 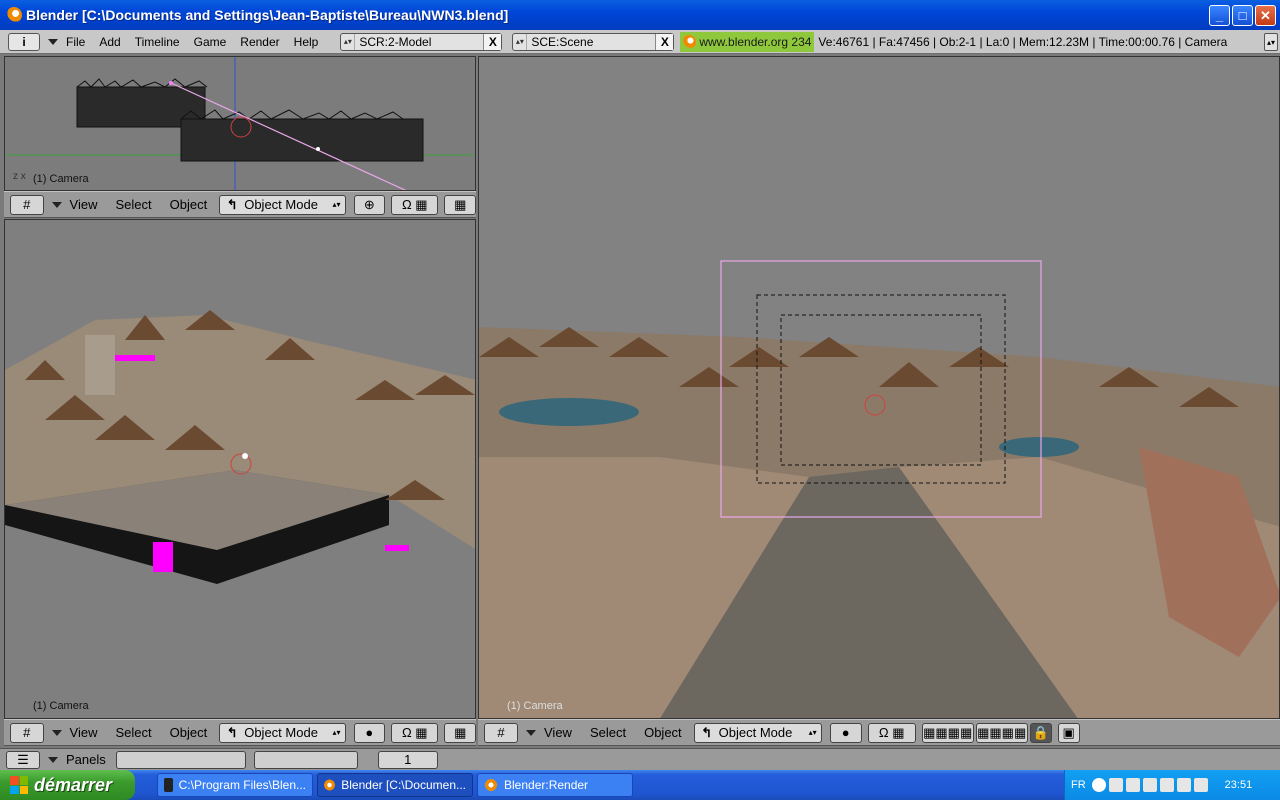 I want to click on axis-gizmo-icon: z x, so click(x=19, y=176).